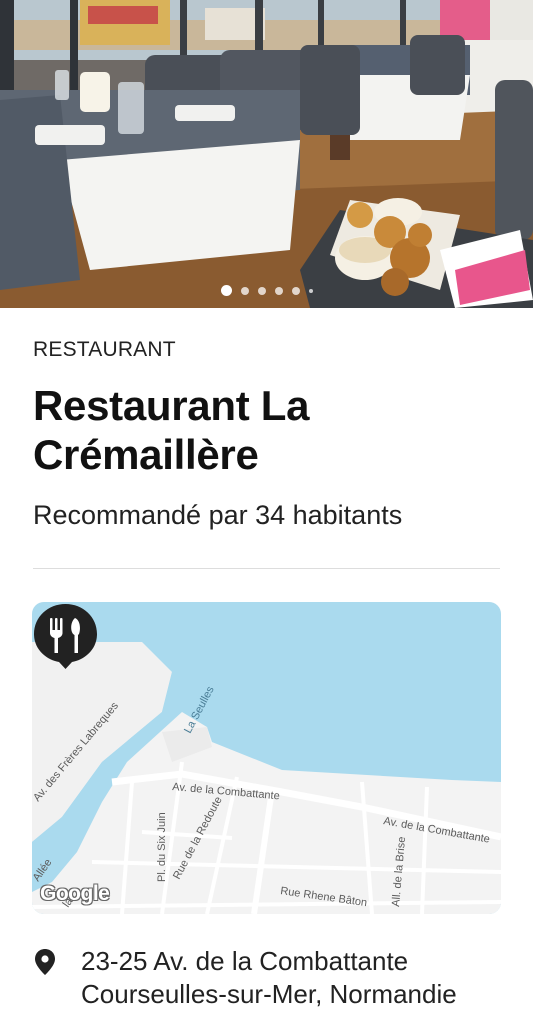 This screenshot has width=533, height=1023. Describe the element at coordinates (65, 635) in the screenshot. I see `fork-knife-icon` at that location.